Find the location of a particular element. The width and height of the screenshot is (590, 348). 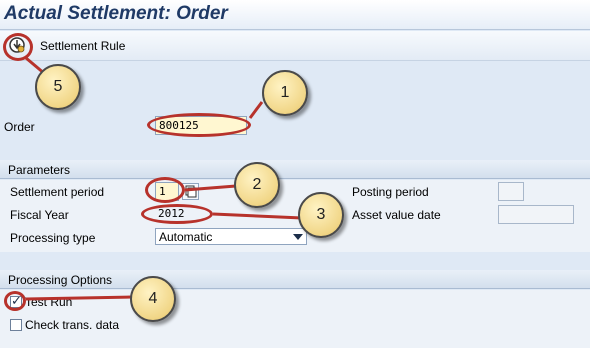

callout-1: 1 is located at coordinates (285, 93).